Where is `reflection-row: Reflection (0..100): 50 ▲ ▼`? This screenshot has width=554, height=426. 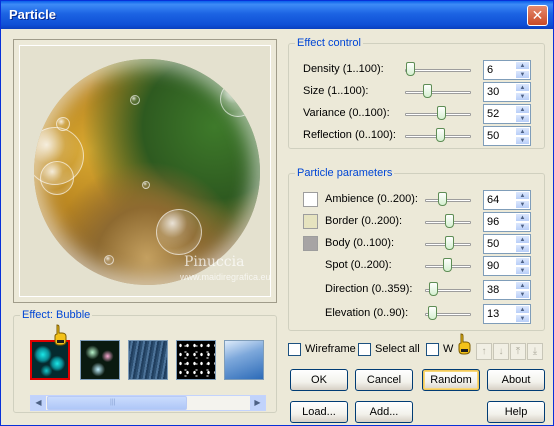 reflection-row: Reflection (0..100): 50 ▲ ▼ is located at coordinates (421, 136).